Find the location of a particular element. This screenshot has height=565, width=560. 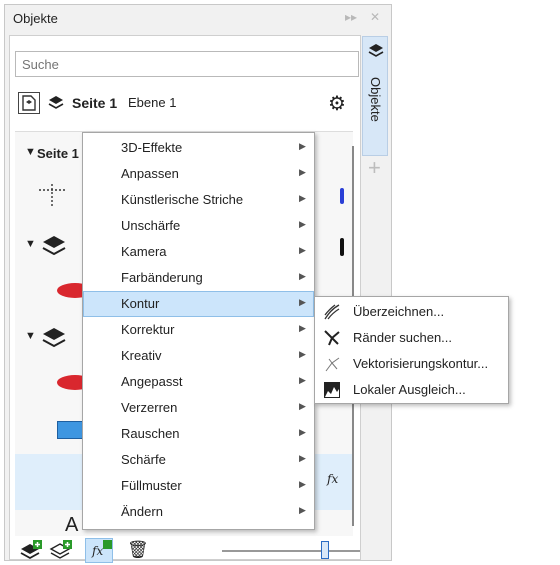

docker-bottom-toolbar: fx 🗑 is located at coordinates (185, 550).